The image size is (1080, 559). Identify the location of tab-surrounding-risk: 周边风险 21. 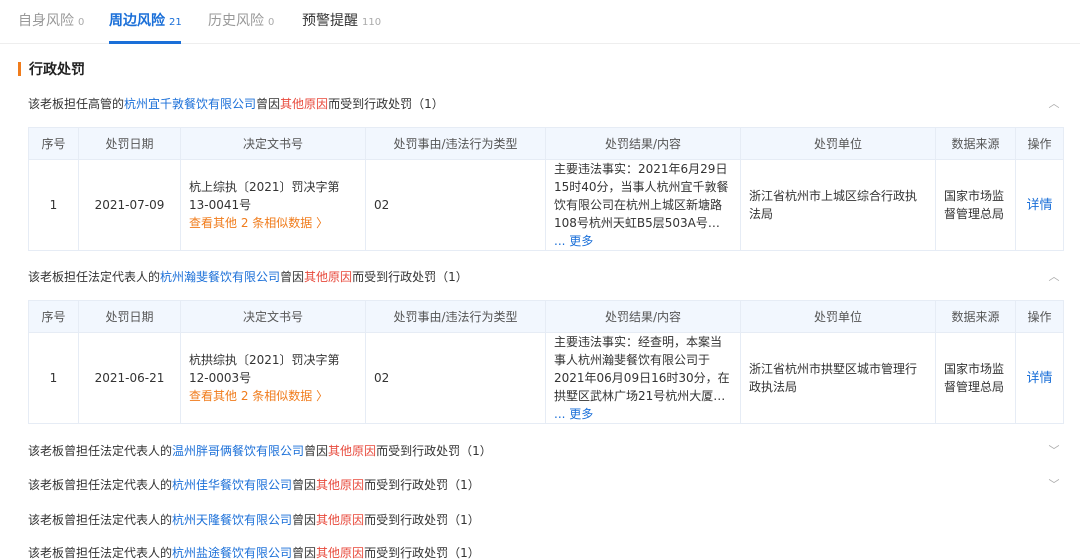
(145, 20).